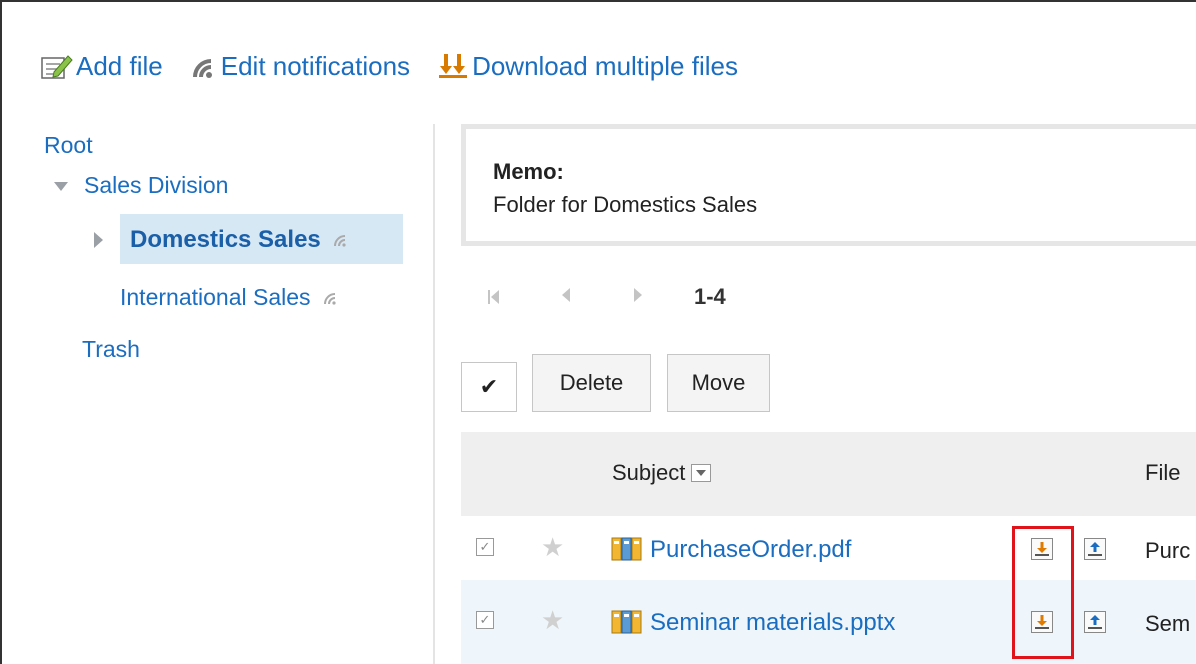  I want to click on delete-button: Delete, so click(591, 383).